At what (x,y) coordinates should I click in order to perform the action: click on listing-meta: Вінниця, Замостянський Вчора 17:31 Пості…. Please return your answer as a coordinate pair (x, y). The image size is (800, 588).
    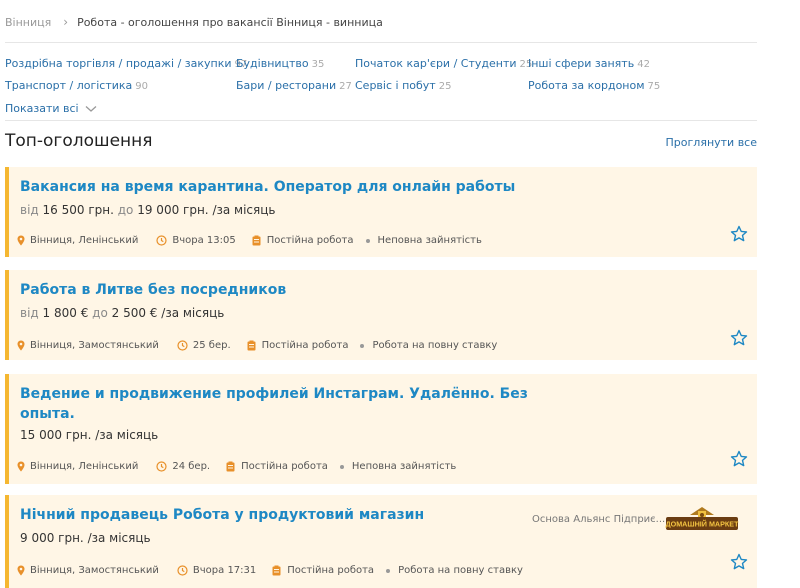
    Looking at the image, I should click on (270, 570).